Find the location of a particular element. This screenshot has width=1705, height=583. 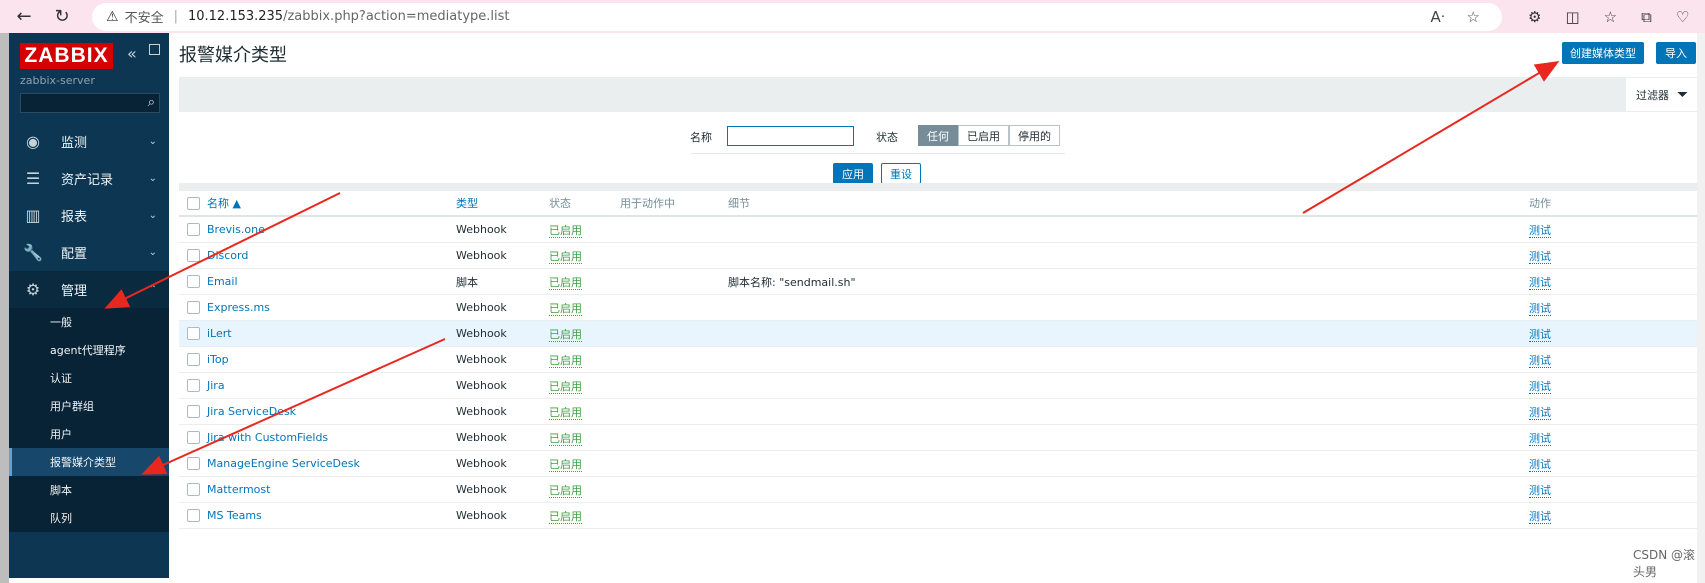

column-header-used-in-actions: 用于动作中 is located at coordinates (647, 203).